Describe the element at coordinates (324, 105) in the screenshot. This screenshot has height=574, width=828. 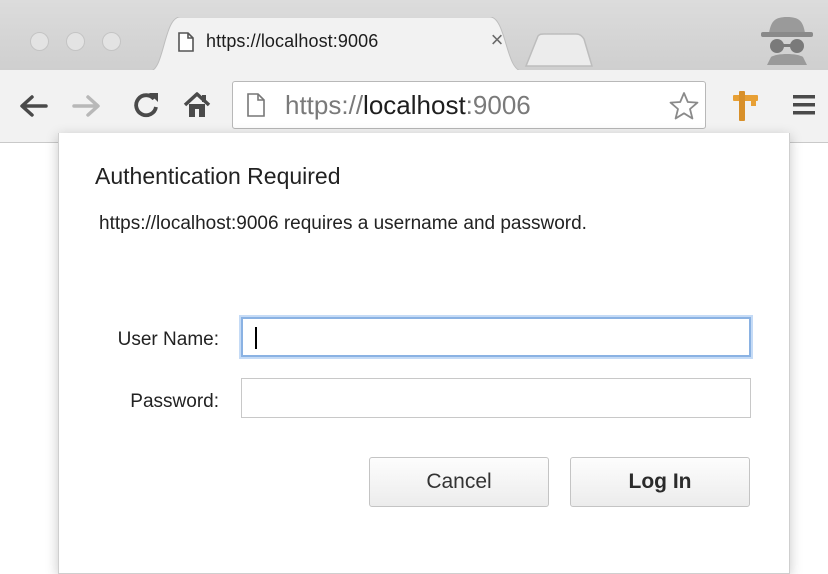
I see `url-scheme: https://` at that location.